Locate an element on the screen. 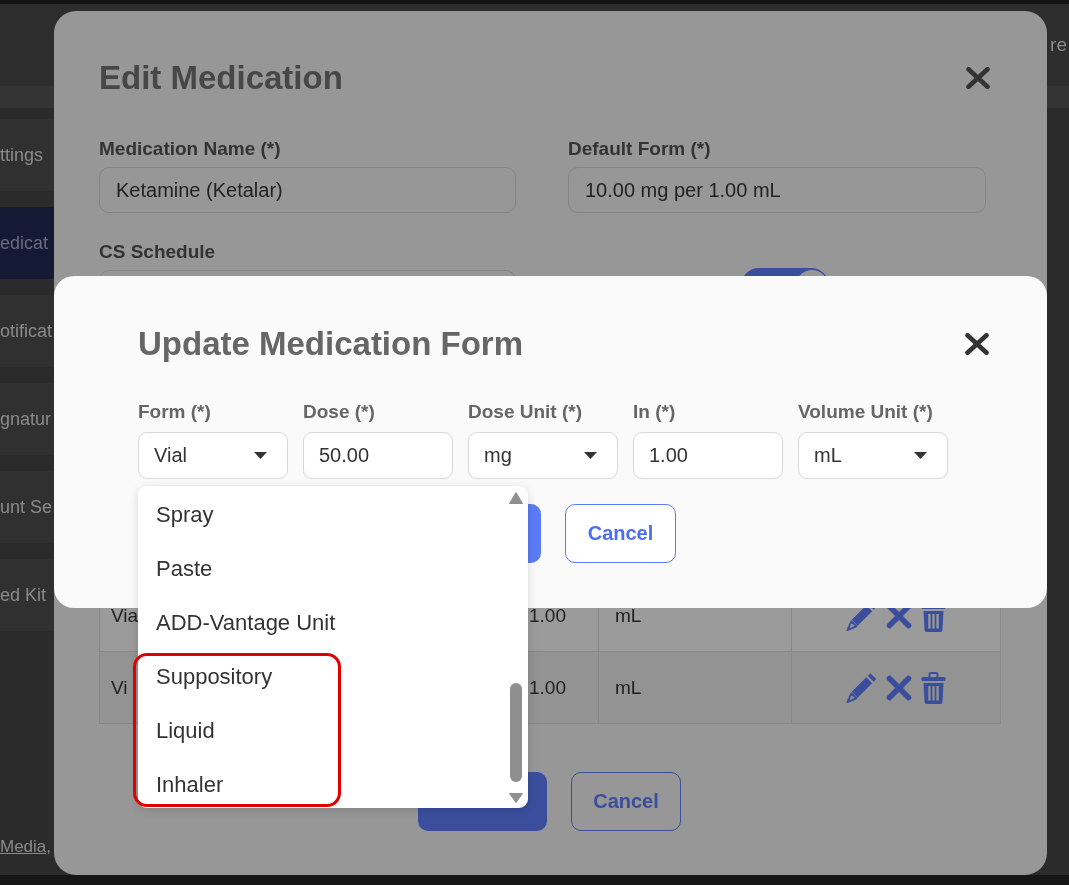 The image size is (1069, 885). header-text: re is located at coordinates (1058, 45).